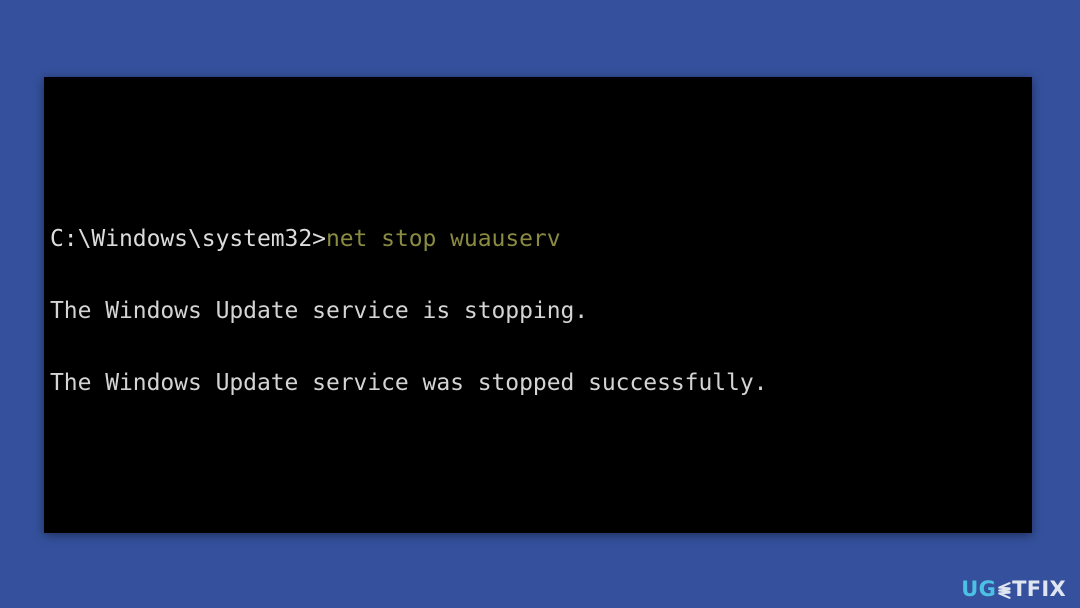 This screenshot has height=608, width=1080. I want to click on ugetfix-watermark: UG TFIX, so click(1013, 589).